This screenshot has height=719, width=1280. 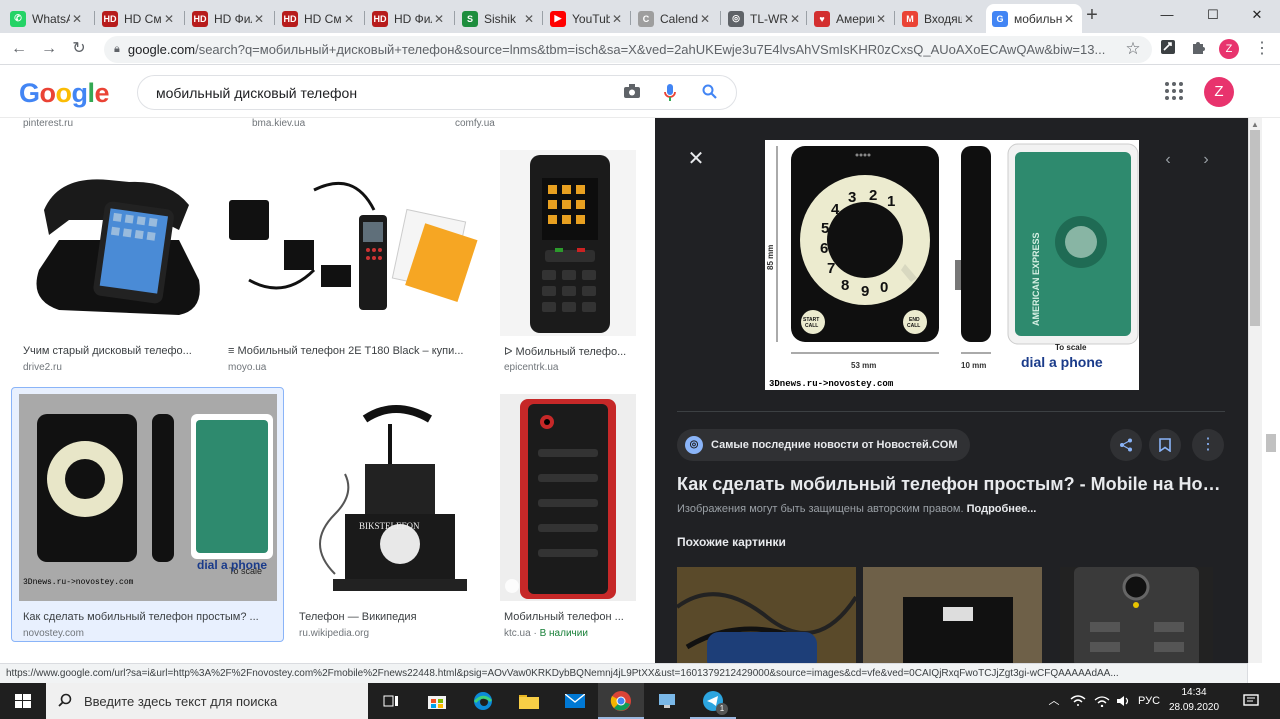 I want to click on taskbar-search-box: Введите здесь текст для поиска, so click(x=207, y=701).